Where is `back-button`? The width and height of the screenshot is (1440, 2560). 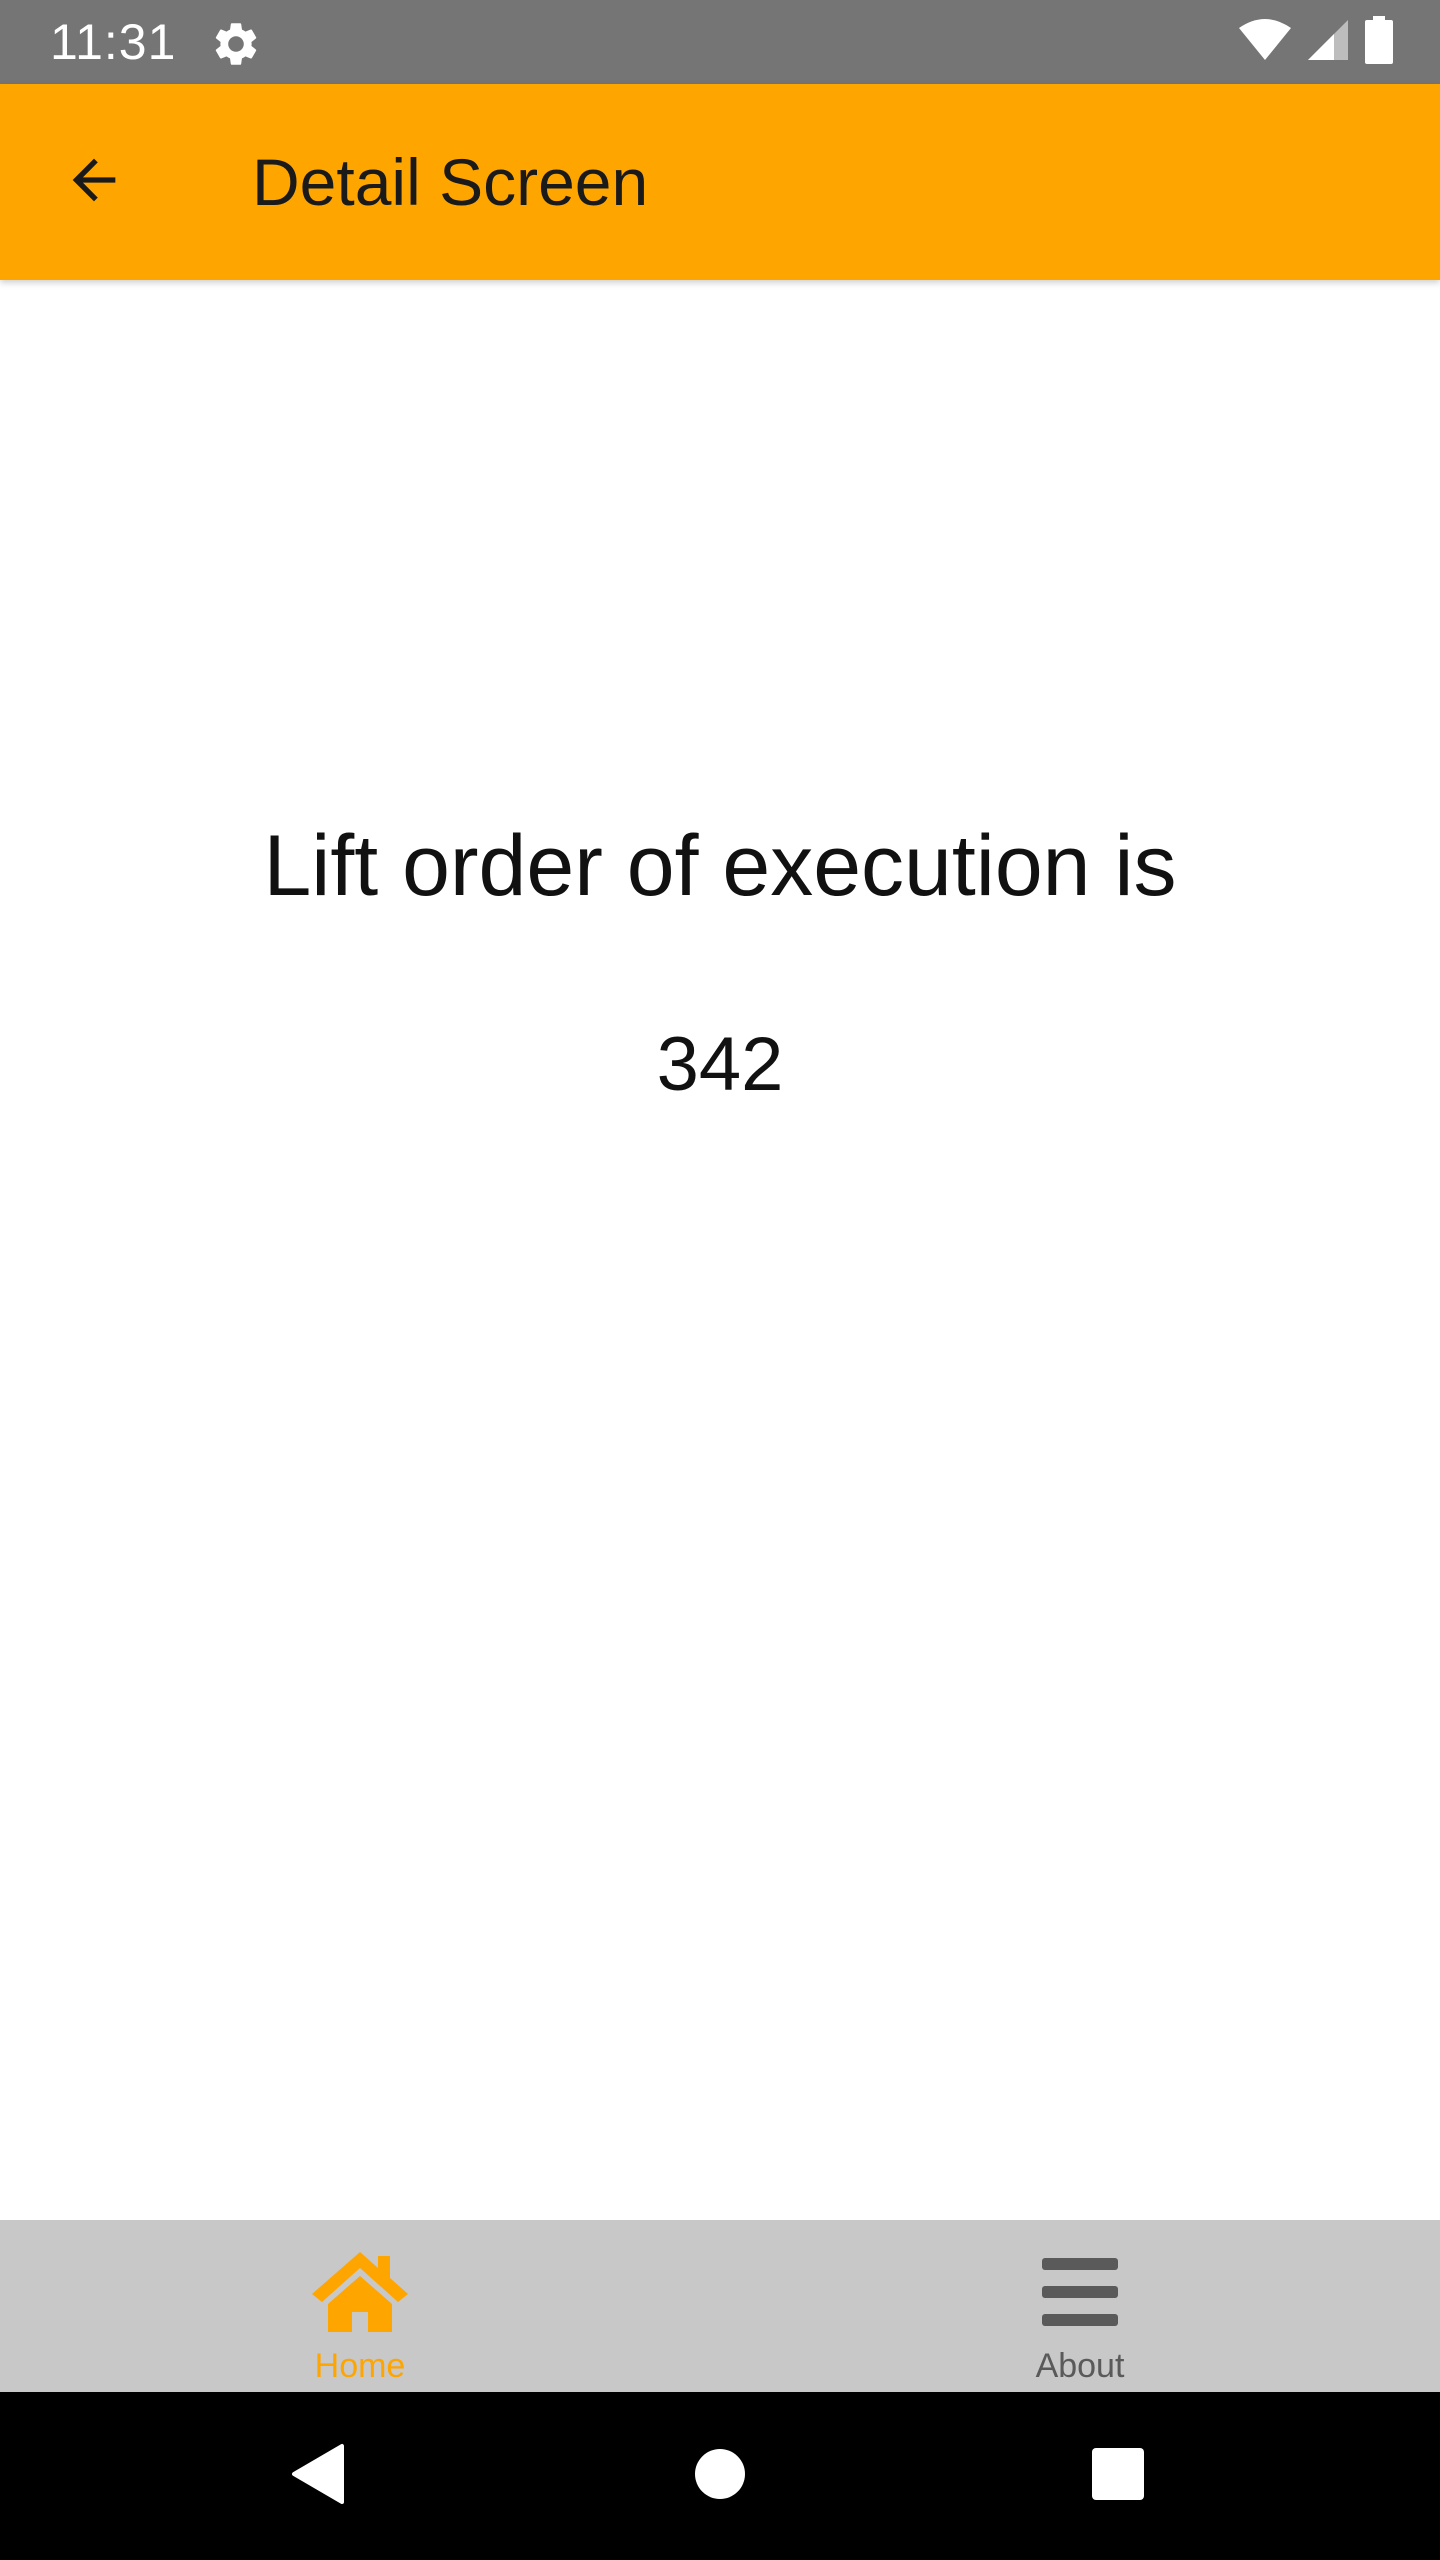
back-button is located at coordinates (94, 182).